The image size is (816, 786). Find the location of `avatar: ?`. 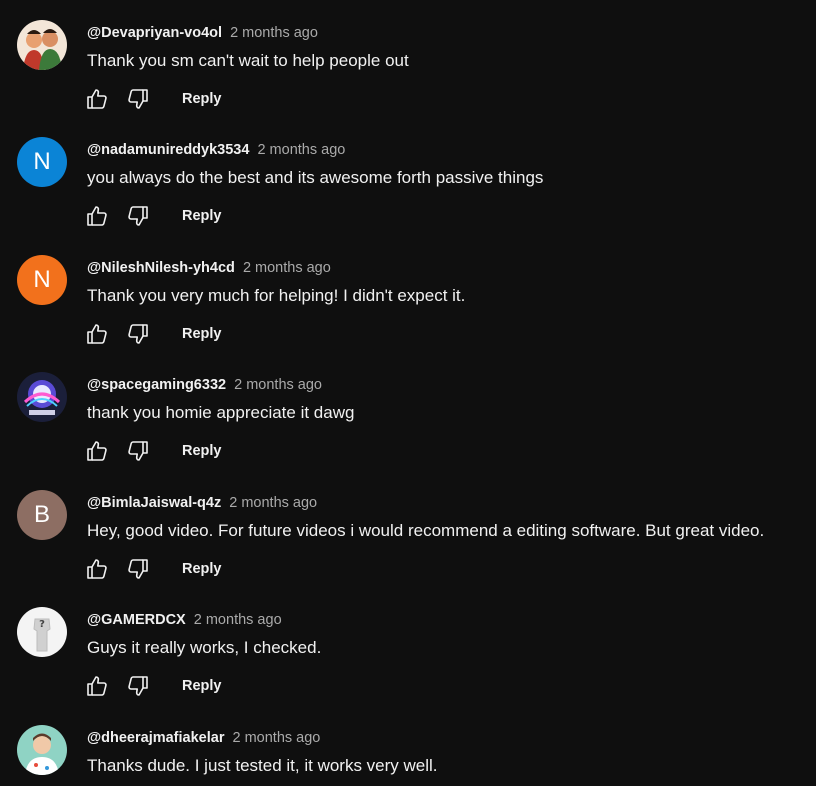

avatar: ? is located at coordinates (42, 632).